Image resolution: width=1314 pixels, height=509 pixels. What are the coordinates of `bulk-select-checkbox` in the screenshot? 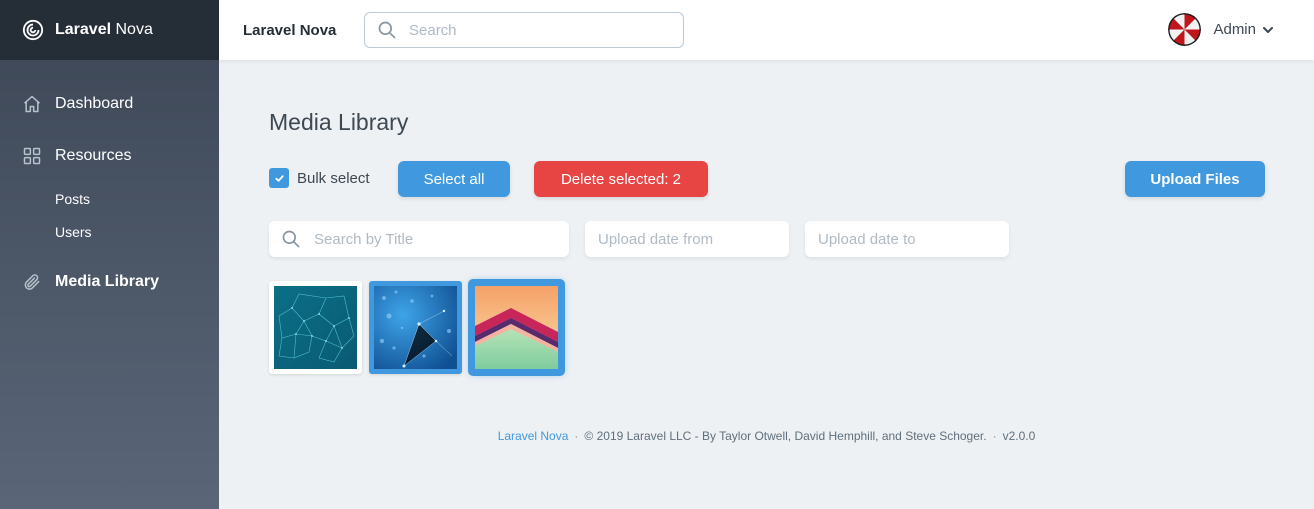 It's located at (279, 178).